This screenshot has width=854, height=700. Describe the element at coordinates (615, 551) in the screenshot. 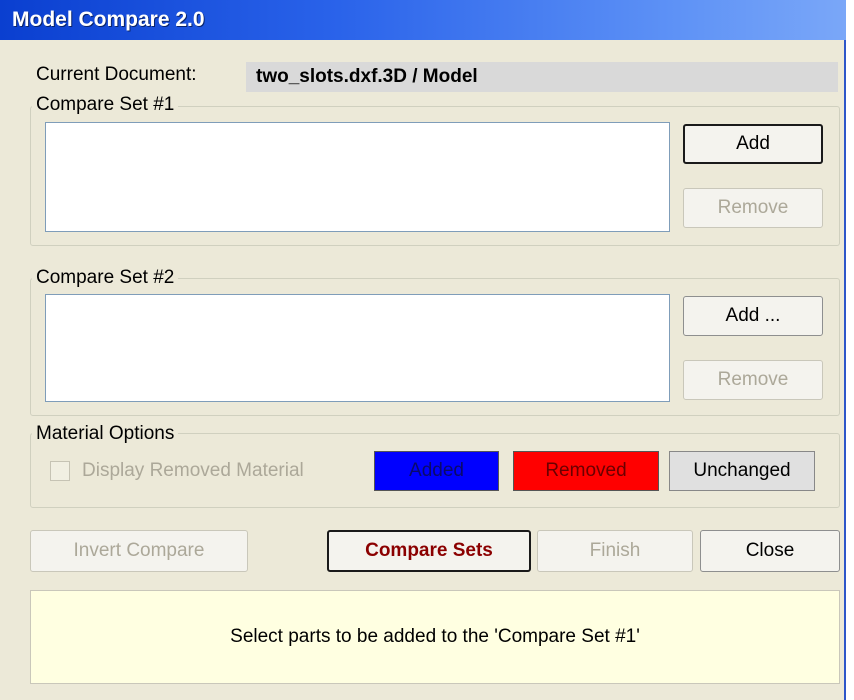

I see `finish-button: Finish` at that location.